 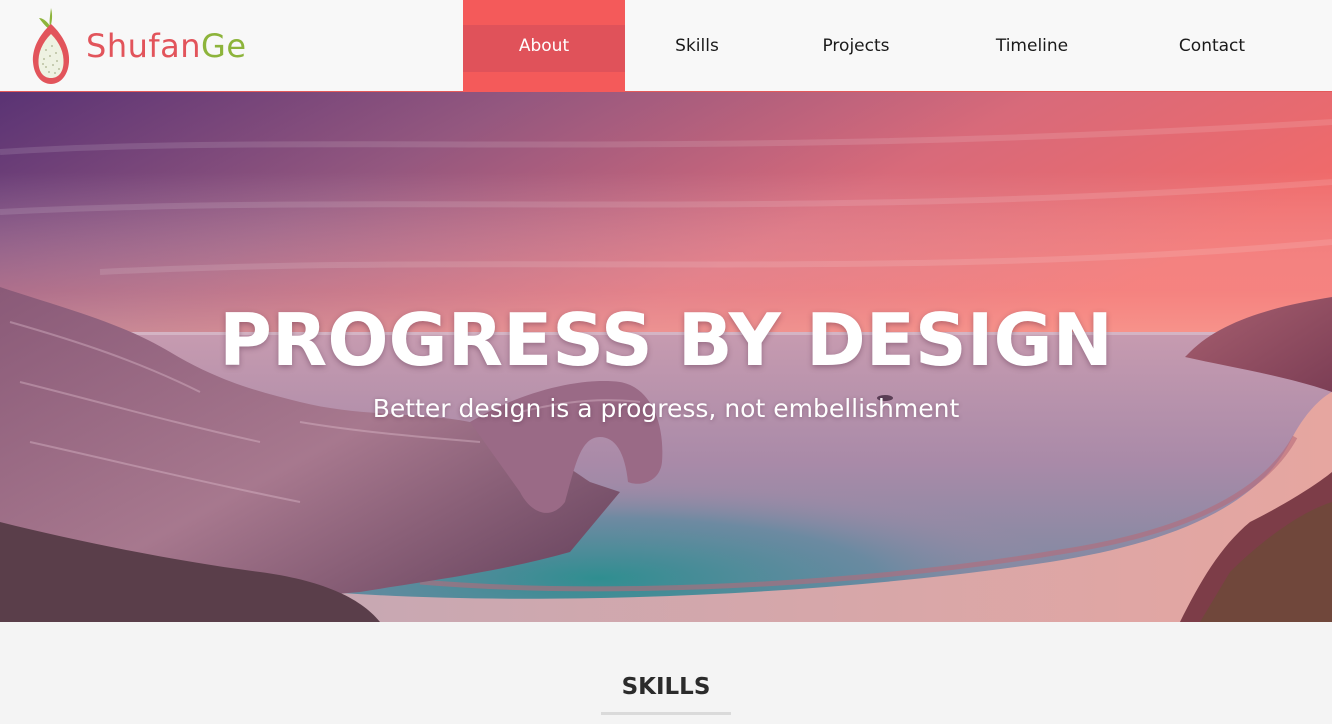 I want to click on logo-text-part2: Ge, so click(x=224, y=46).